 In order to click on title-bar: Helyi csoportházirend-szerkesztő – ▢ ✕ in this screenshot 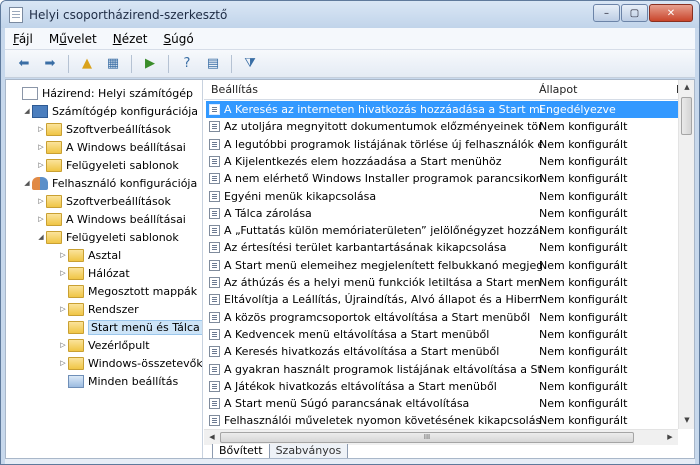, I will do `click(350, 14)`.